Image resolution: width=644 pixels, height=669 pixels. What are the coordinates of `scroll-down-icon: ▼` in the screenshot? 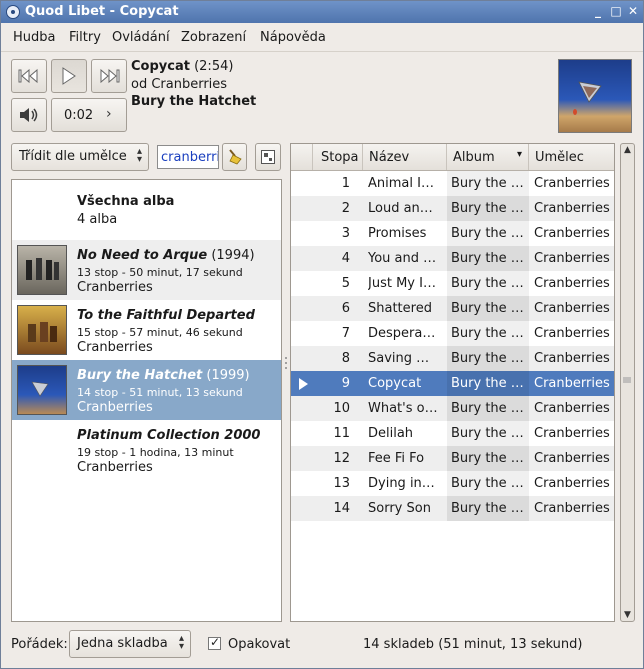 It's located at (627, 615).